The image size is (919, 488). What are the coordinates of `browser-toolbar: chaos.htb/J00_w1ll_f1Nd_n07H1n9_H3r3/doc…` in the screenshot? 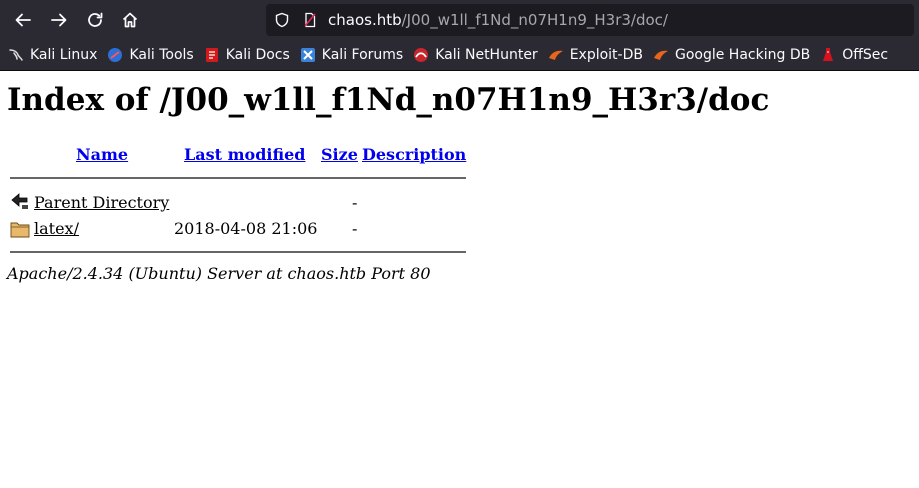 It's located at (459, 20).